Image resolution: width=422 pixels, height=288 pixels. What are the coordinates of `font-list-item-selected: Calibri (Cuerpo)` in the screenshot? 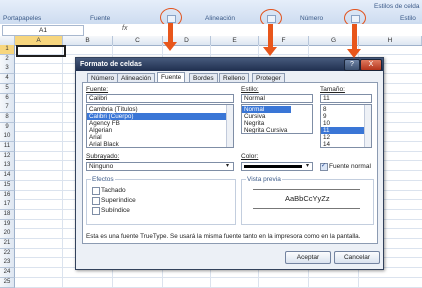 It's located at (160, 116).